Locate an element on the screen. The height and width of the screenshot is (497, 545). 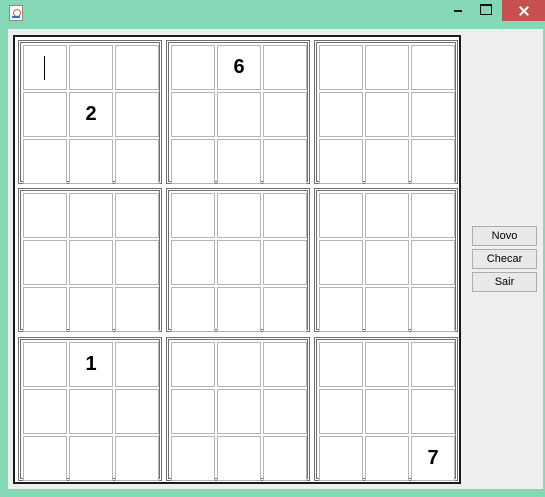
title-bar is located at coordinates (272, 14).